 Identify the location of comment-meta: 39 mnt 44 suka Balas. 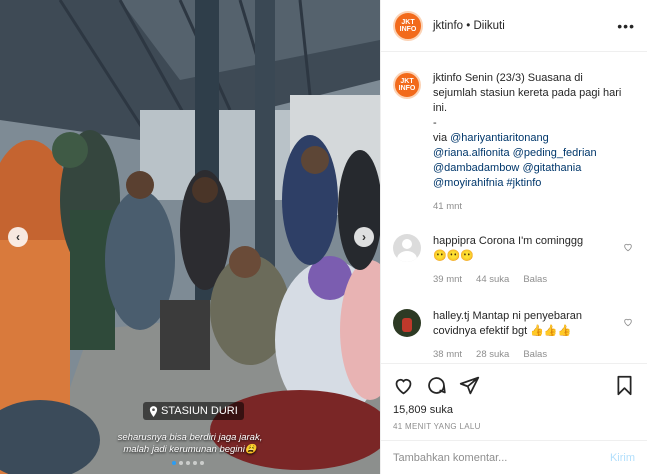
(528, 279).